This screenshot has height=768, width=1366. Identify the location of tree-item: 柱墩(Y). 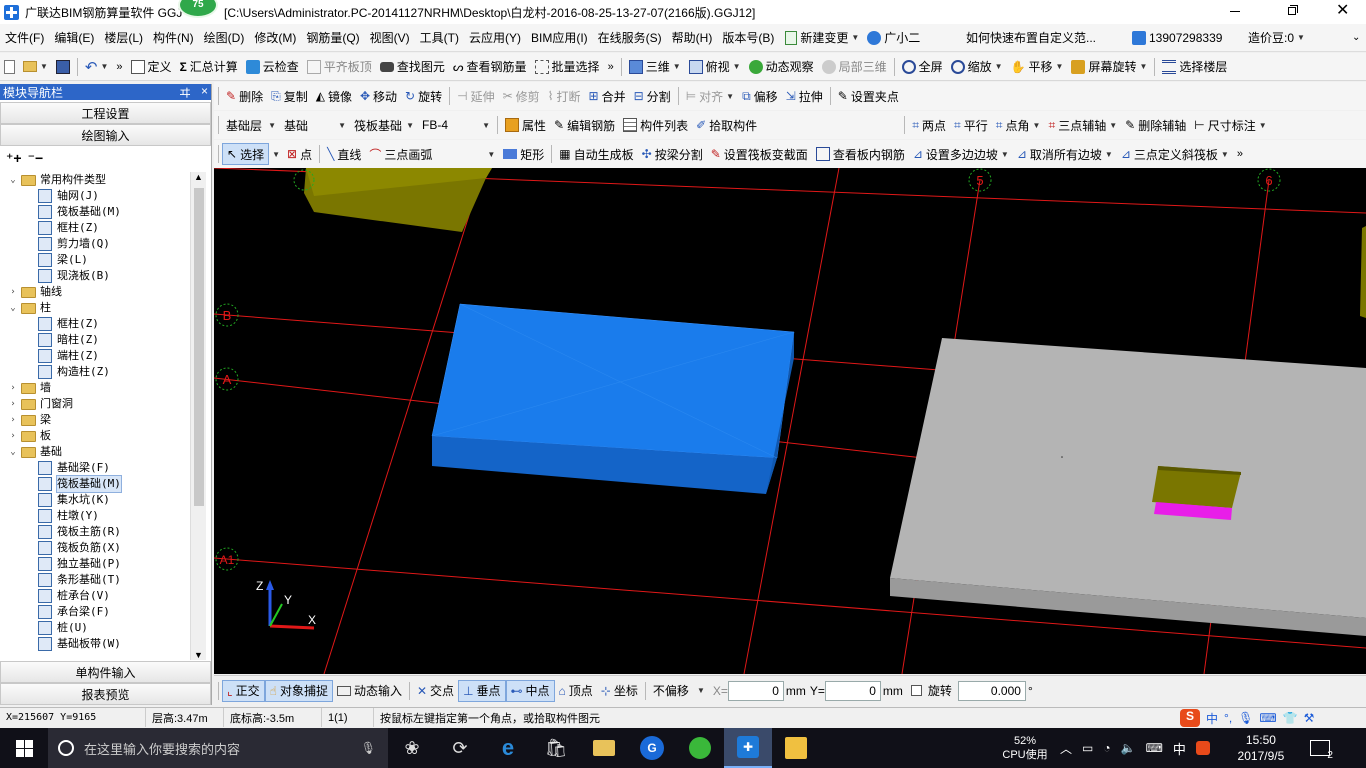
(103, 516).